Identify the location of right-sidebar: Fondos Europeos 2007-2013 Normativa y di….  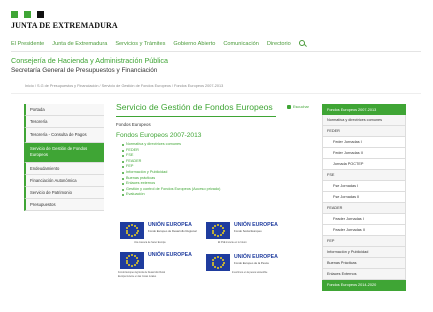
(364, 197).